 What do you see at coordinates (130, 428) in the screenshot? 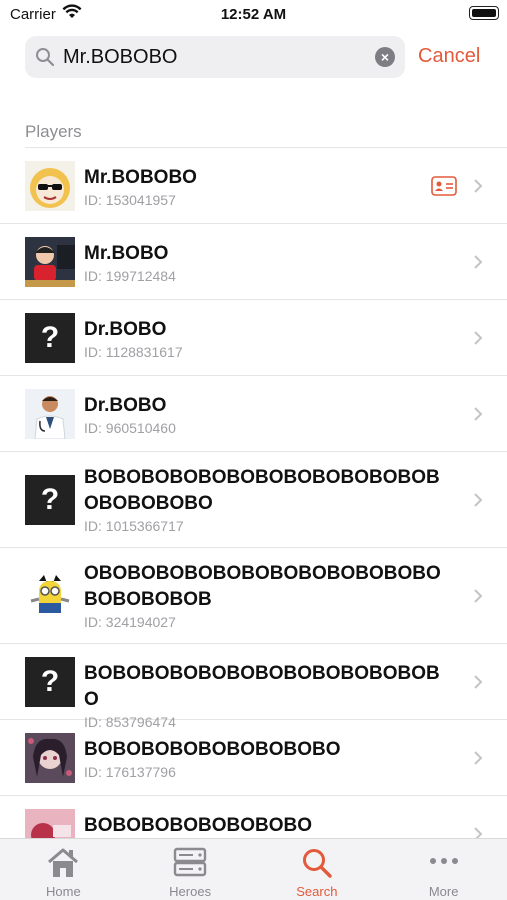
I see `player-id: ID: 960510460` at bounding box center [130, 428].